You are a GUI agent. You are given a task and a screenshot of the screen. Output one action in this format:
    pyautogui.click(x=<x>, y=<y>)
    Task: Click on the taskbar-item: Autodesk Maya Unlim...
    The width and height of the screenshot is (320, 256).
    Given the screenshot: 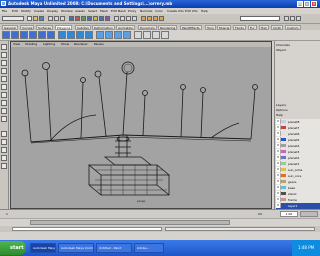 What is the action you would take?
    pyautogui.click(x=76, y=248)
    